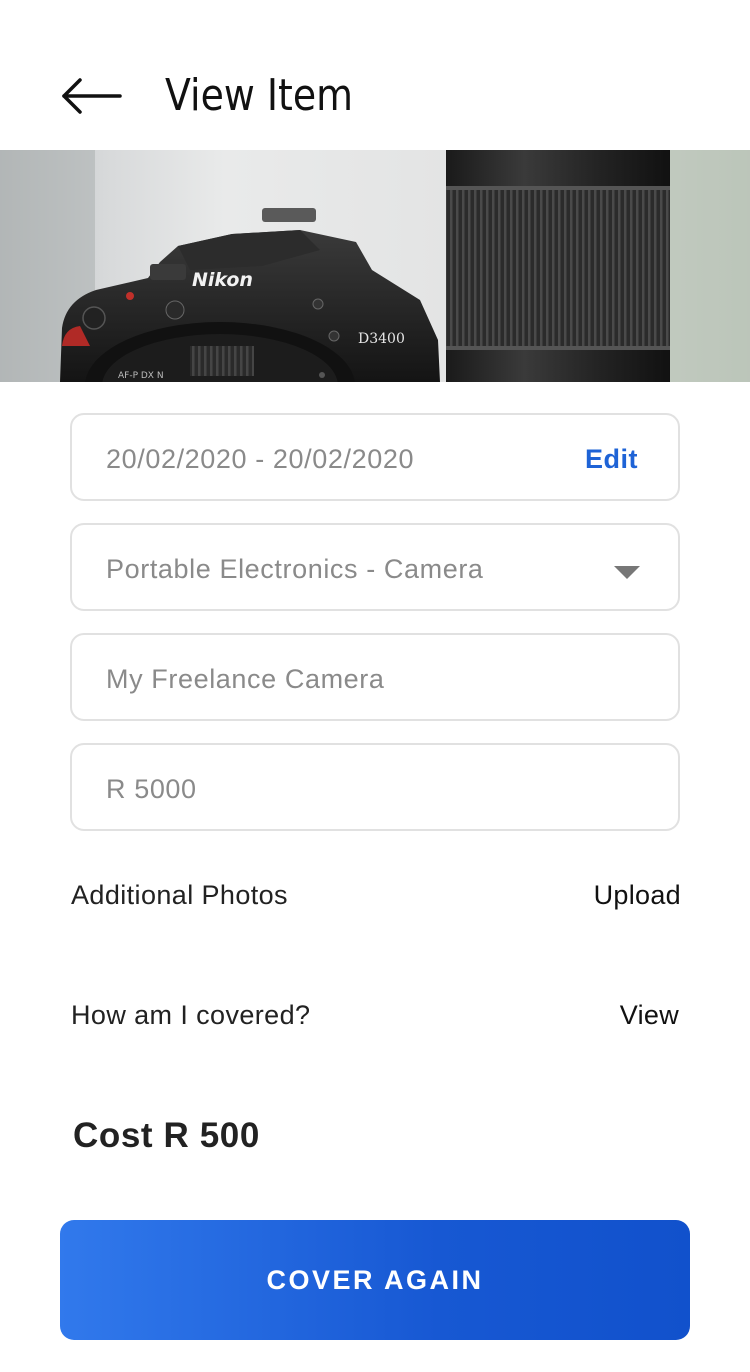 This screenshot has height=1372, width=750. I want to click on camera-brand-text: Nikon, so click(222, 280).